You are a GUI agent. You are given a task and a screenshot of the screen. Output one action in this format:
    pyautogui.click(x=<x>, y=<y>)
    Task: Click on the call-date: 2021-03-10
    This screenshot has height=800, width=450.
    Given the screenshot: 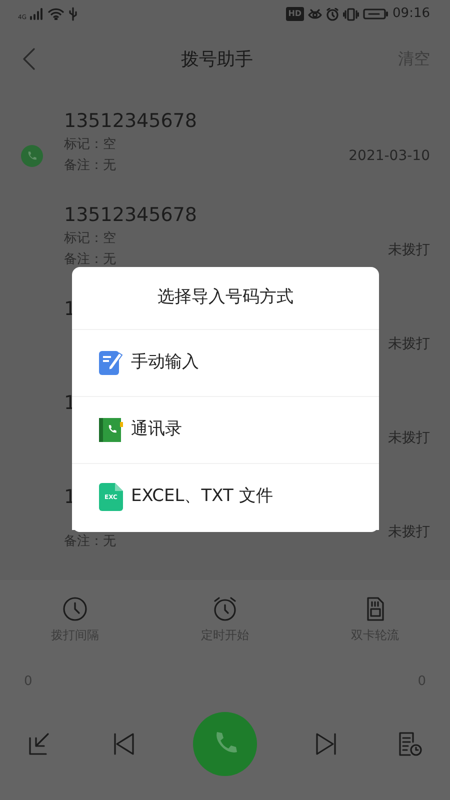 What is the action you would take?
    pyautogui.click(x=389, y=156)
    